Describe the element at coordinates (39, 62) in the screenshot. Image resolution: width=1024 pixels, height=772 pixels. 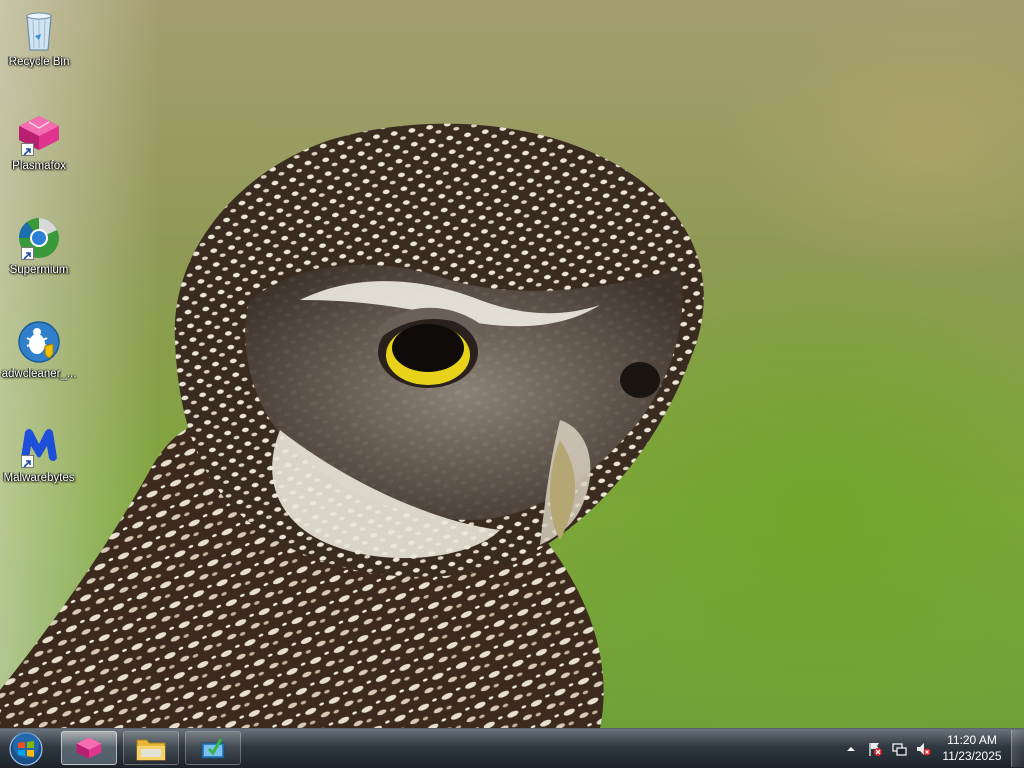
I see `desktop-icon-label: Recycle Bin` at that location.